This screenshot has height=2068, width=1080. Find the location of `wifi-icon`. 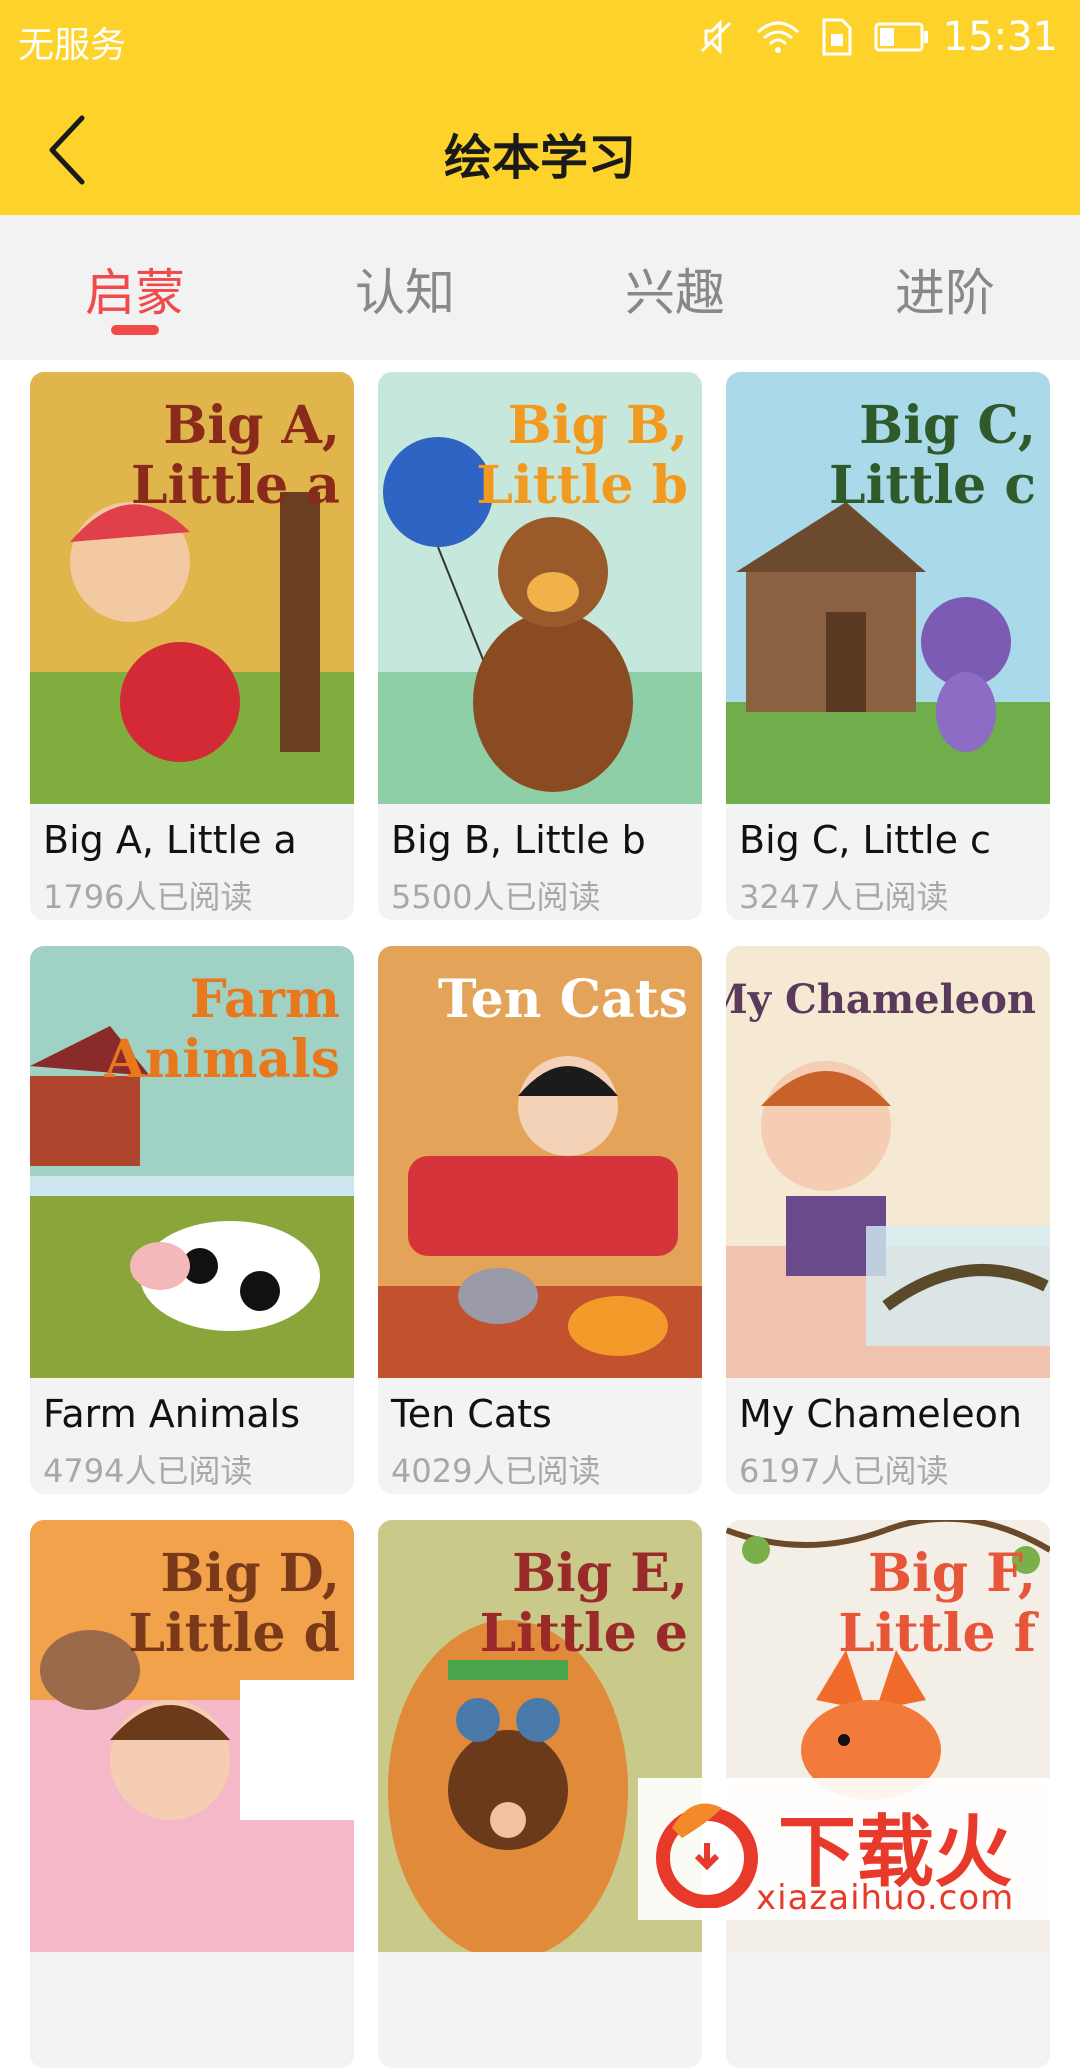

wifi-icon is located at coordinates (778, 37).